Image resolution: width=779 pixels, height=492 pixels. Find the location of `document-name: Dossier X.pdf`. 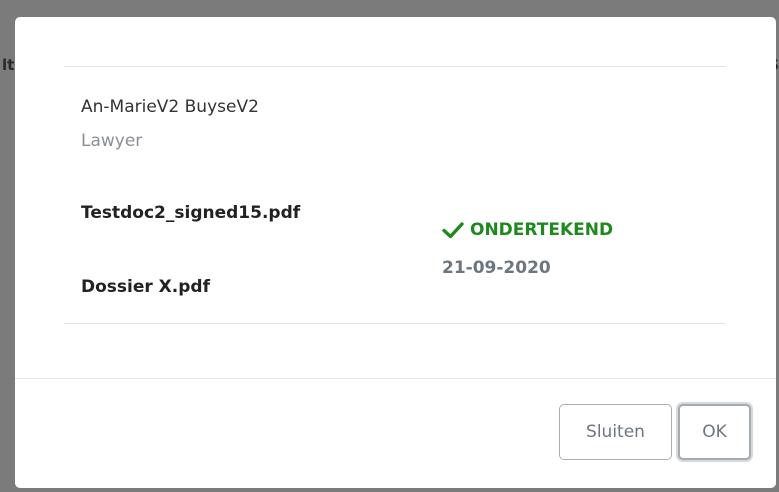

document-name: Dossier X.pdf is located at coordinates (145, 287).